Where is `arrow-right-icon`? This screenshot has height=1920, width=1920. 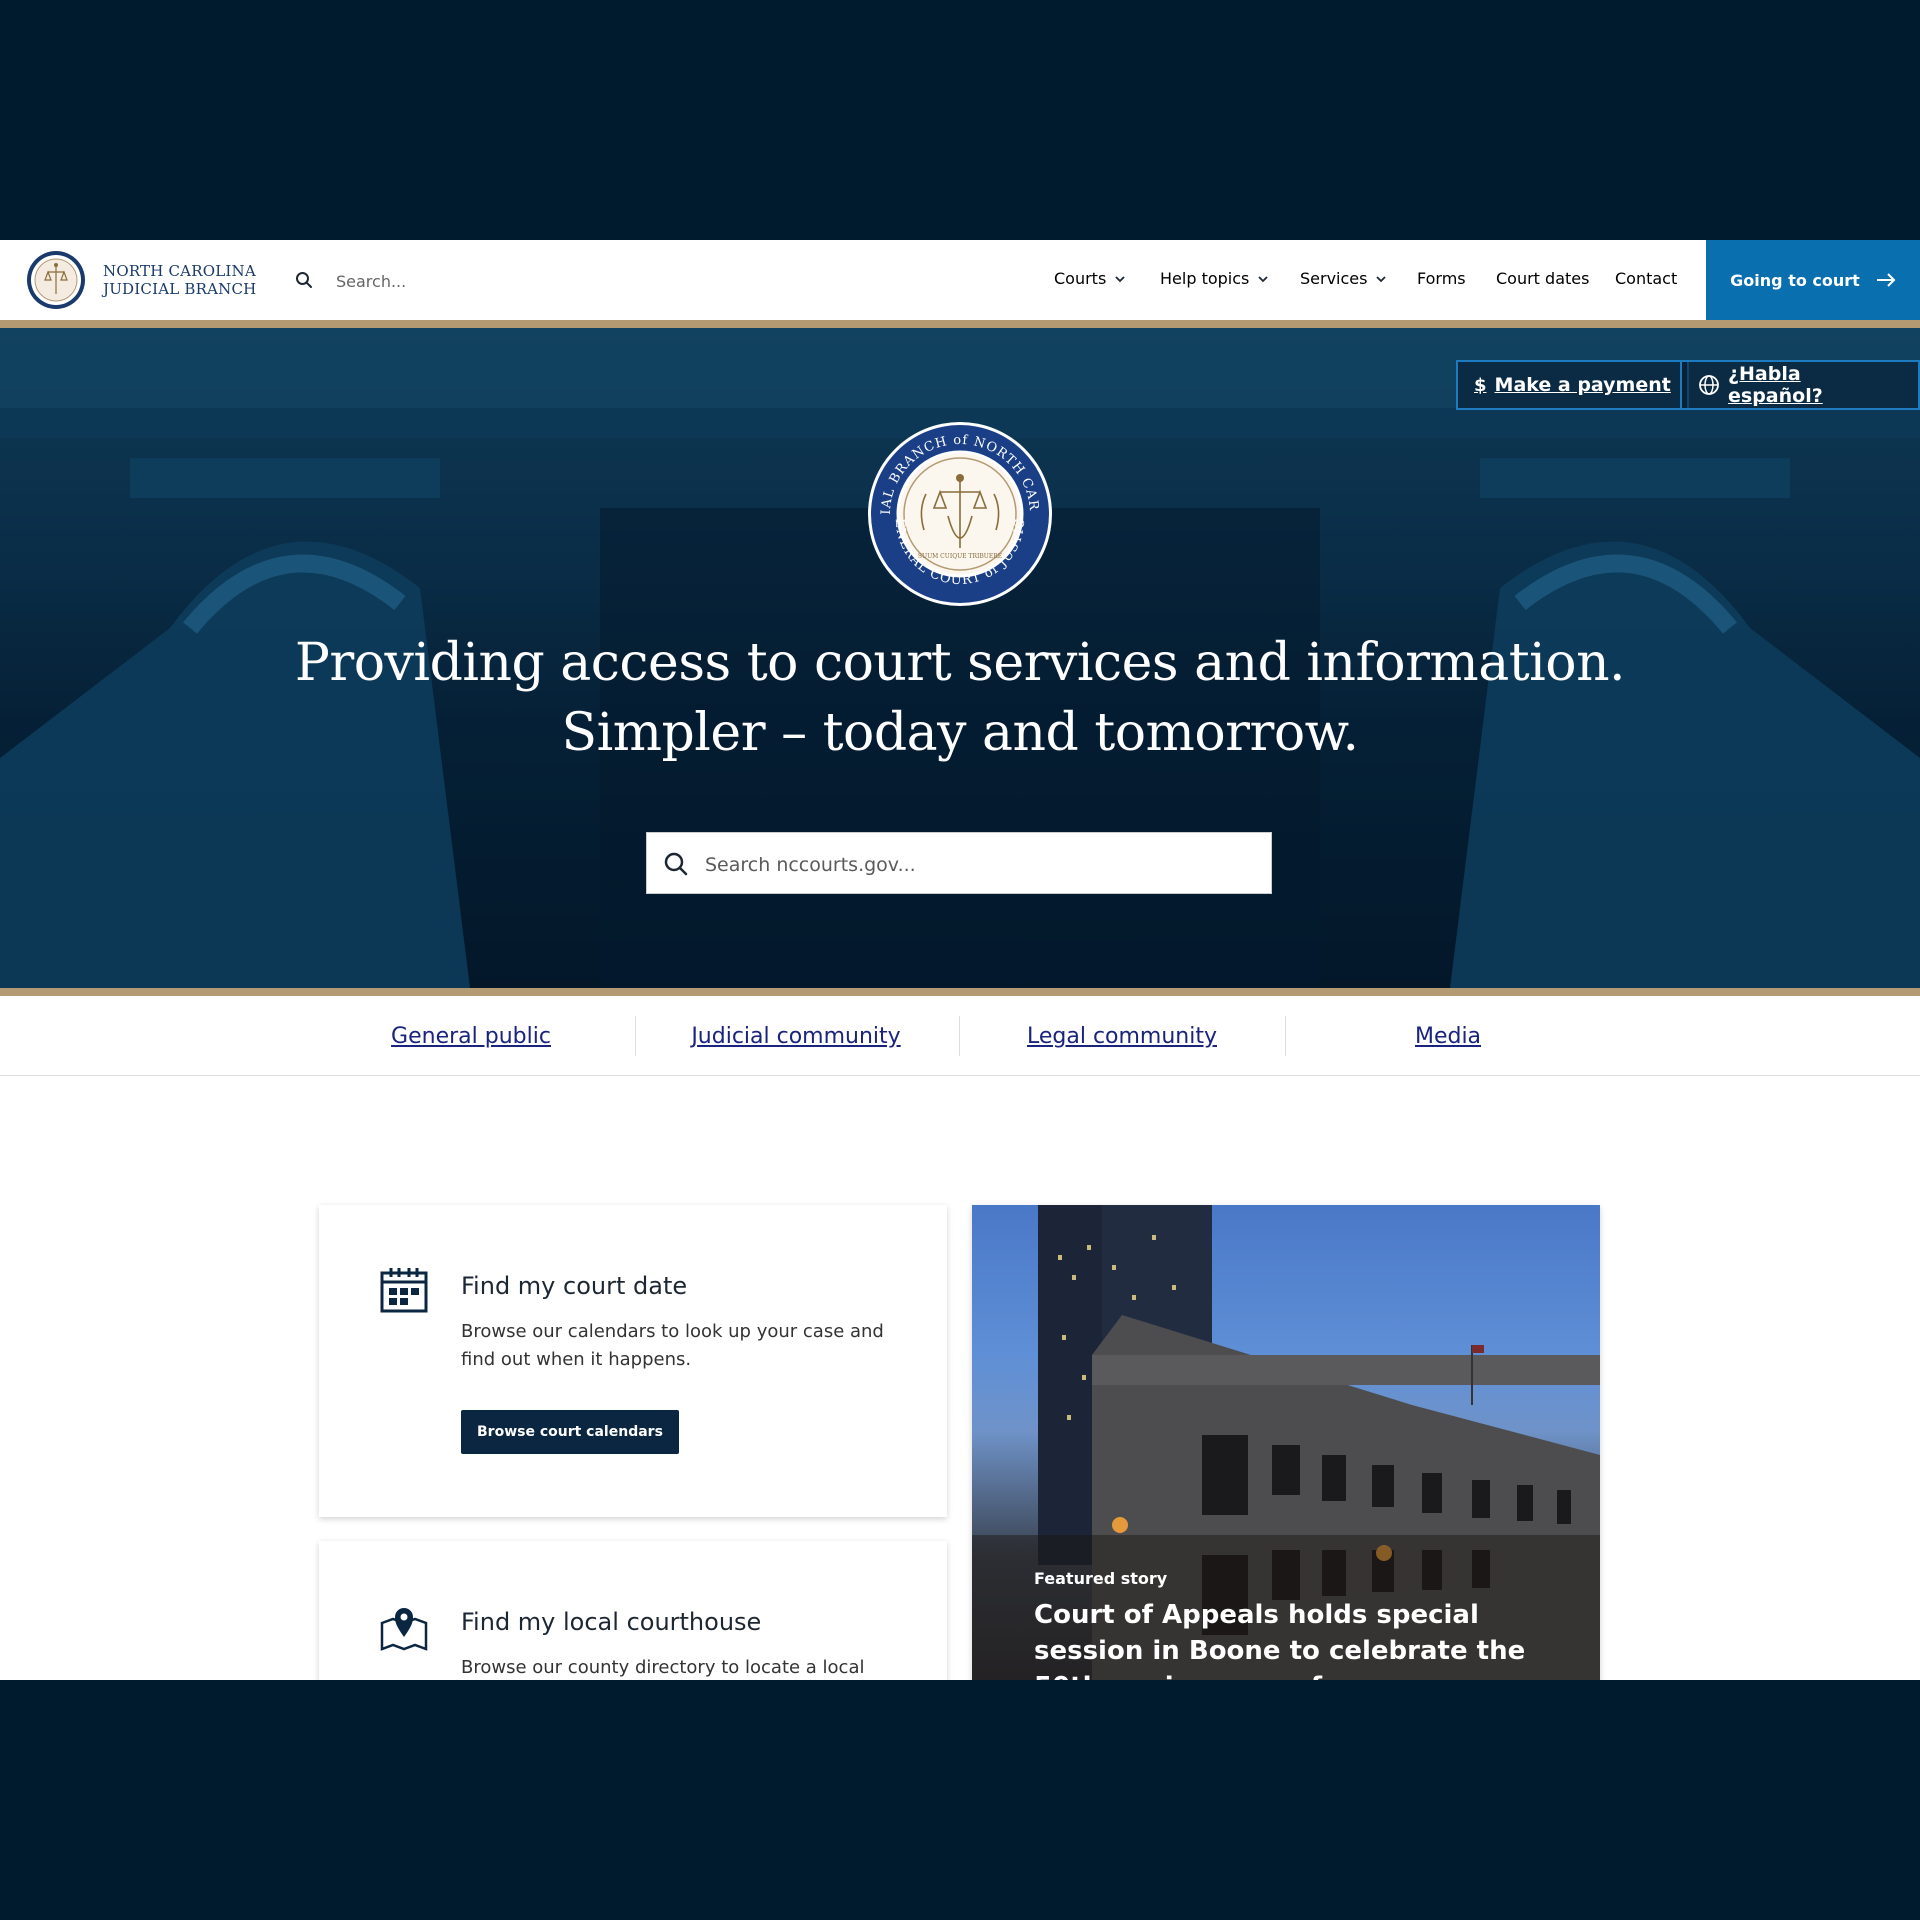 arrow-right-icon is located at coordinates (1886, 280).